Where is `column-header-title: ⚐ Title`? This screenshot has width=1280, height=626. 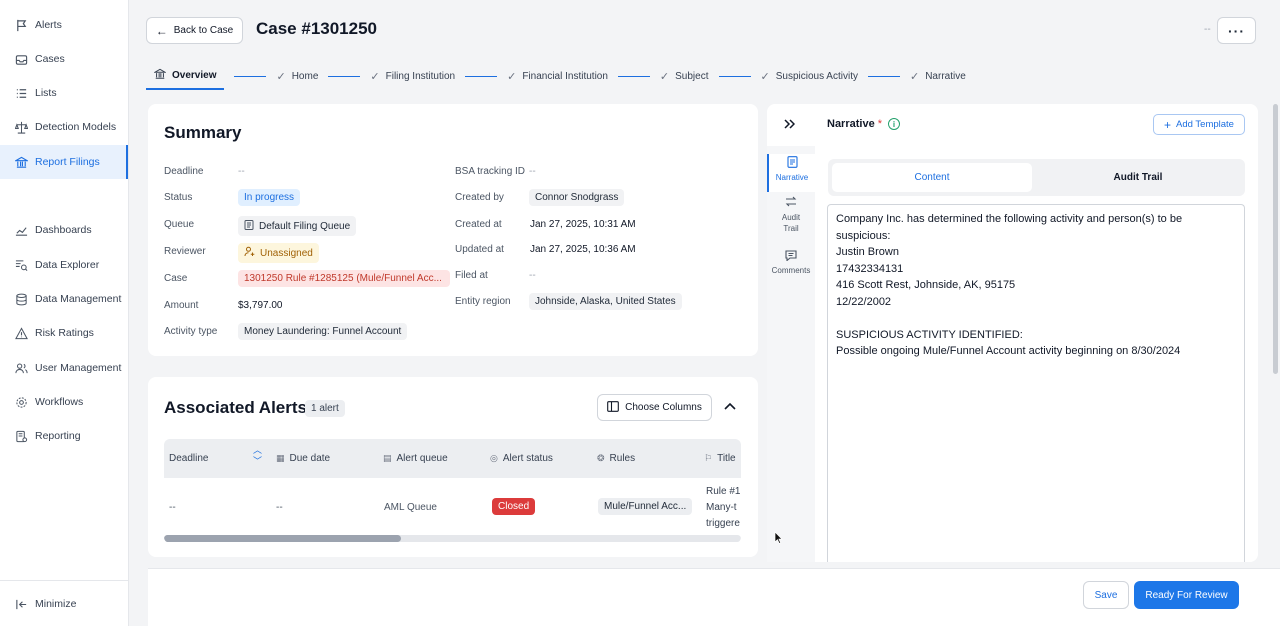
column-header-title: ⚐ Title is located at coordinates (720, 458).